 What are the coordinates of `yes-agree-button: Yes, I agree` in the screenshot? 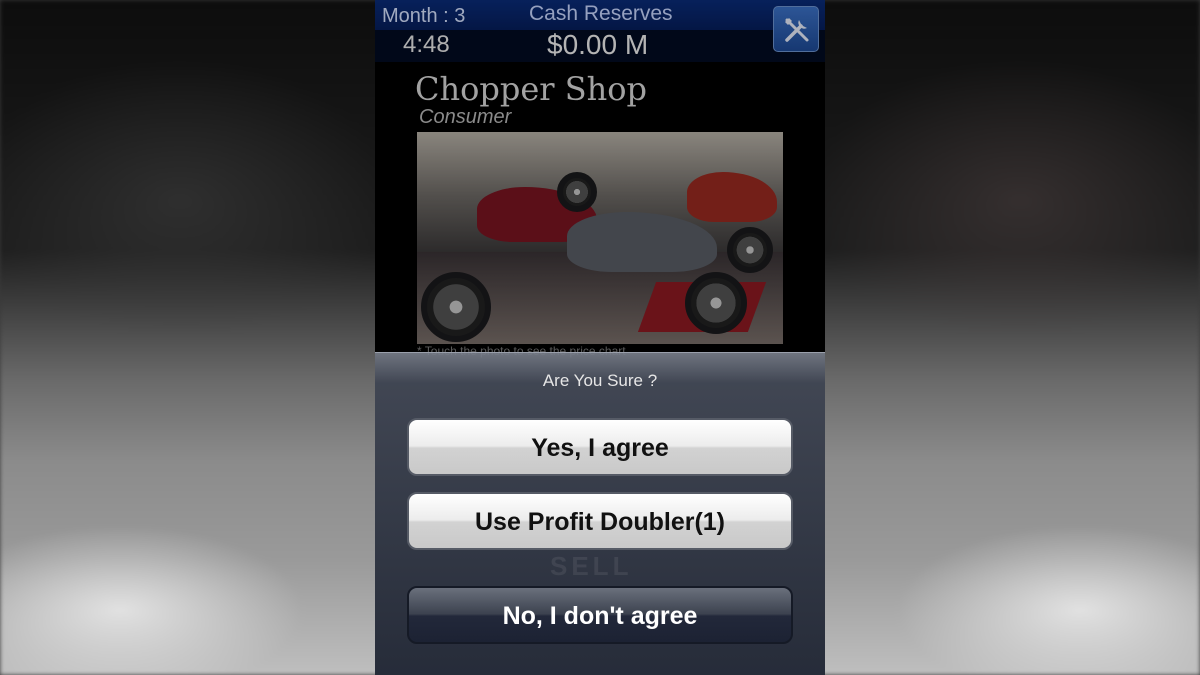 It's located at (600, 447).